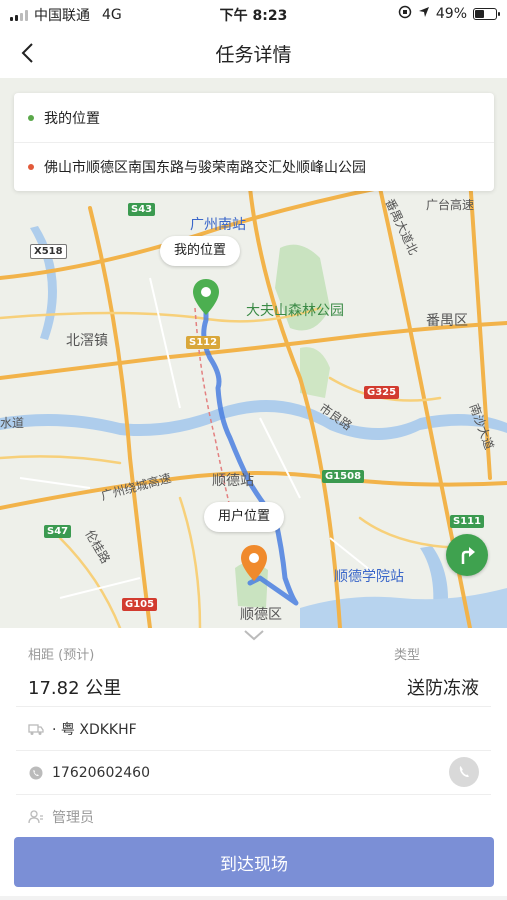 The width and height of the screenshot is (507, 900). I want to click on shield-s111: S111, so click(467, 521).